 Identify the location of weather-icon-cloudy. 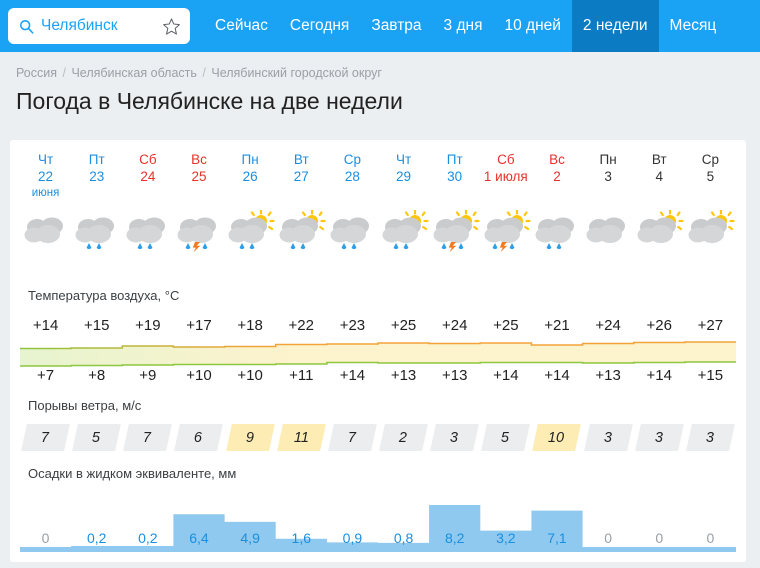
(45, 241).